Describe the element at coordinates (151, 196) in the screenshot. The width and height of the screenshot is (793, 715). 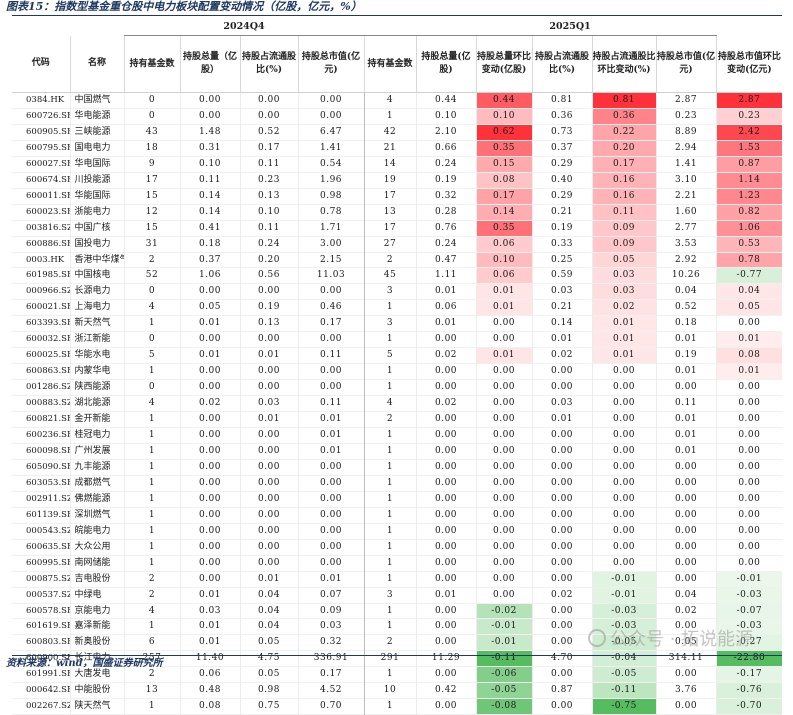
I see `value-cell: 15` at that location.